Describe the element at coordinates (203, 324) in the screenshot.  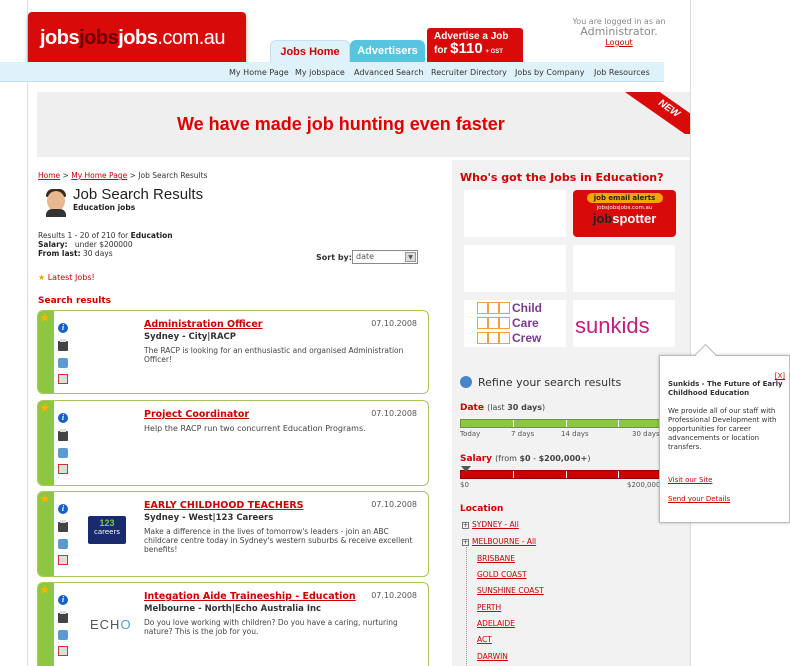
I see `job-title: Administration Officer` at that location.